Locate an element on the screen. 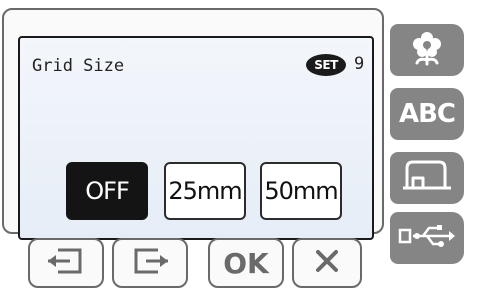  previous-page-button is located at coordinates (66, 263).